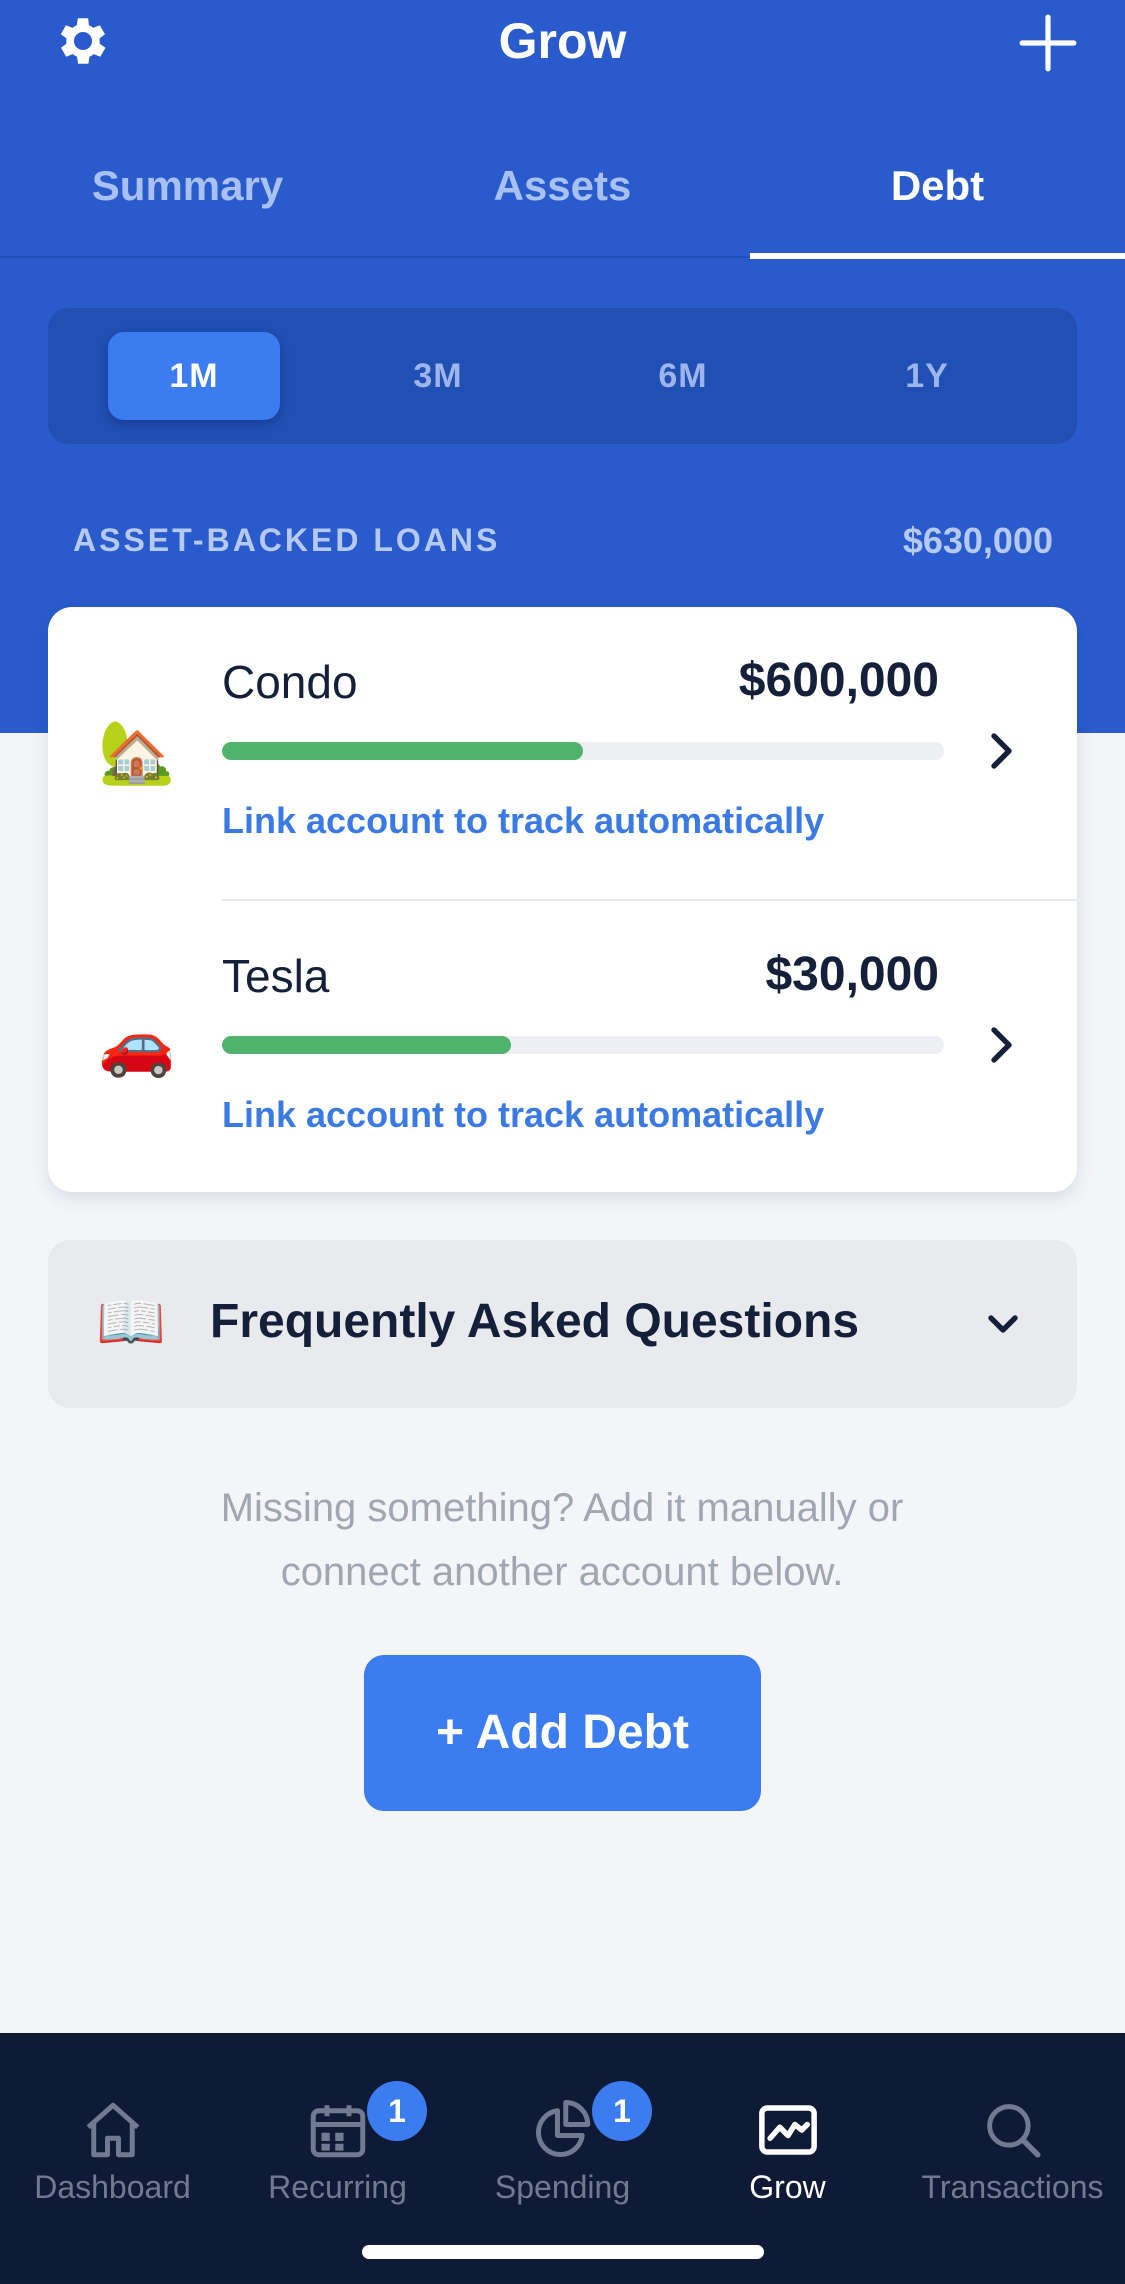 The height and width of the screenshot is (2284, 1125). What do you see at coordinates (438, 376) in the screenshot?
I see `range-option-3m: 3M` at bounding box center [438, 376].